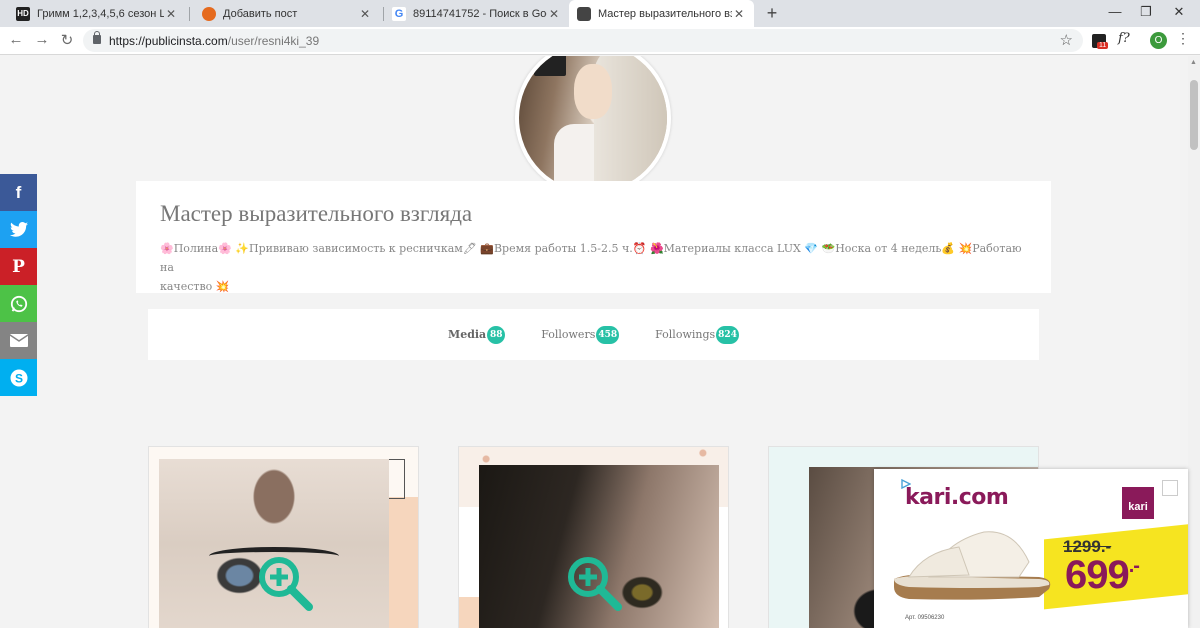  Describe the element at coordinates (260, 13) in the screenshot. I see `tab-title: Добавить пост` at that location.